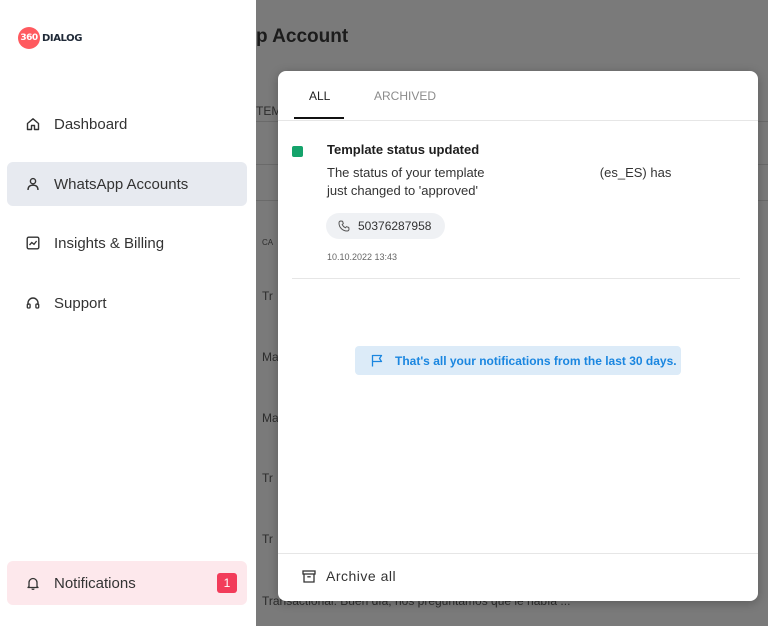  I want to click on sidebar-item-insights-billing: Insights & Billing, so click(127, 243).